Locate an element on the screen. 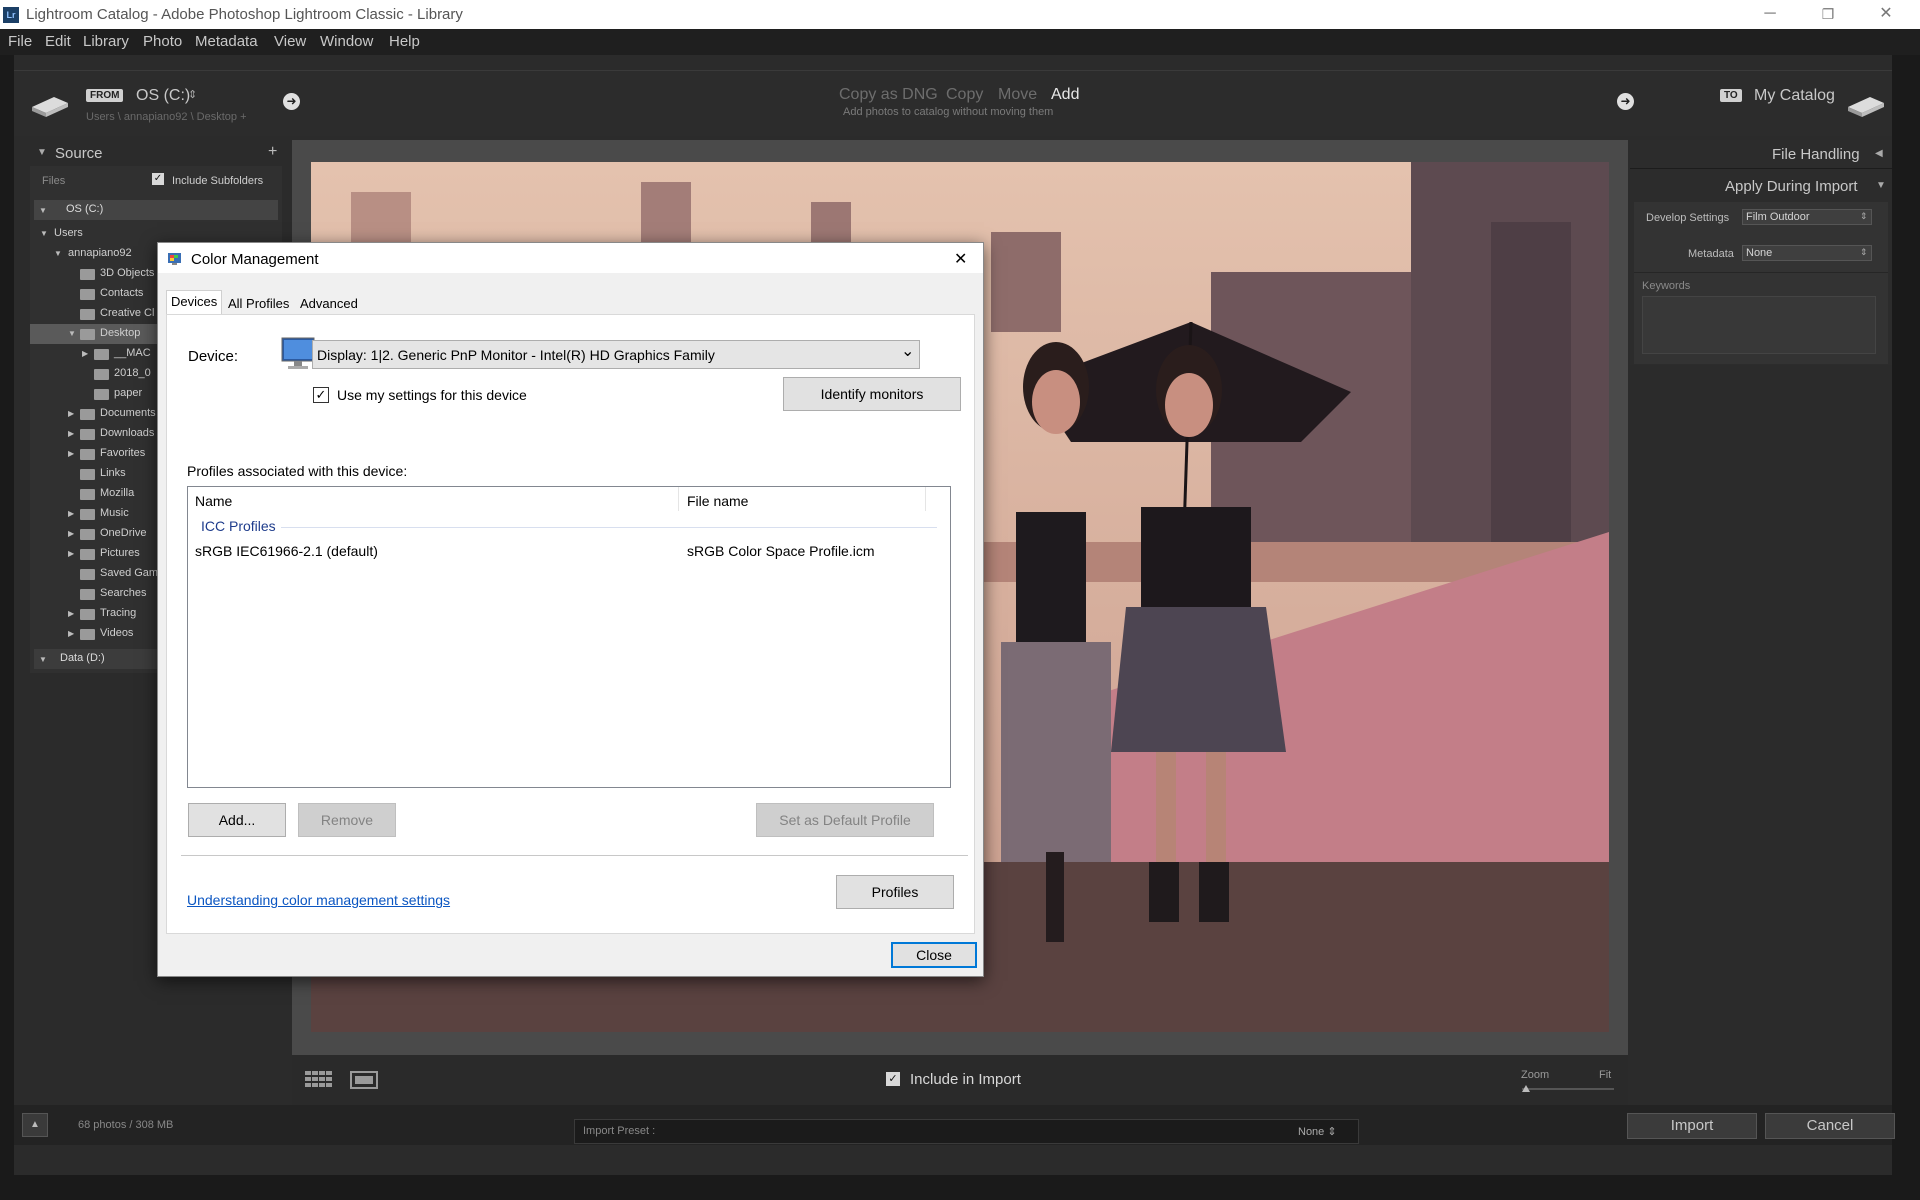 This screenshot has height=1200, width=1920. metadata-value: None is located at coordinates (1759, 253).